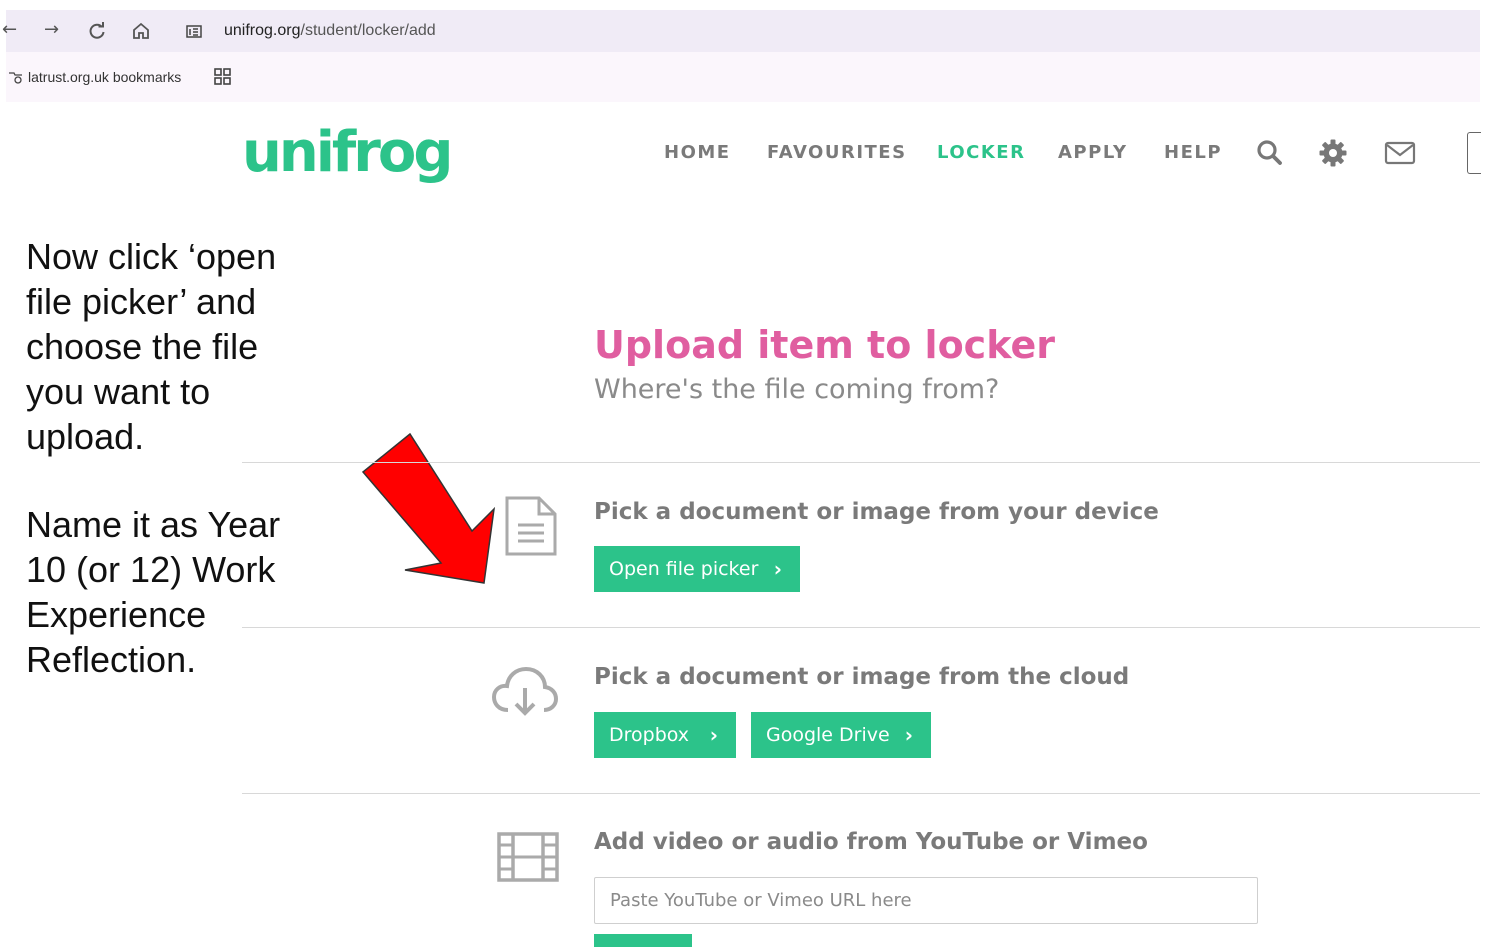  I want to click on back-icon: ←, so click(9, 30).